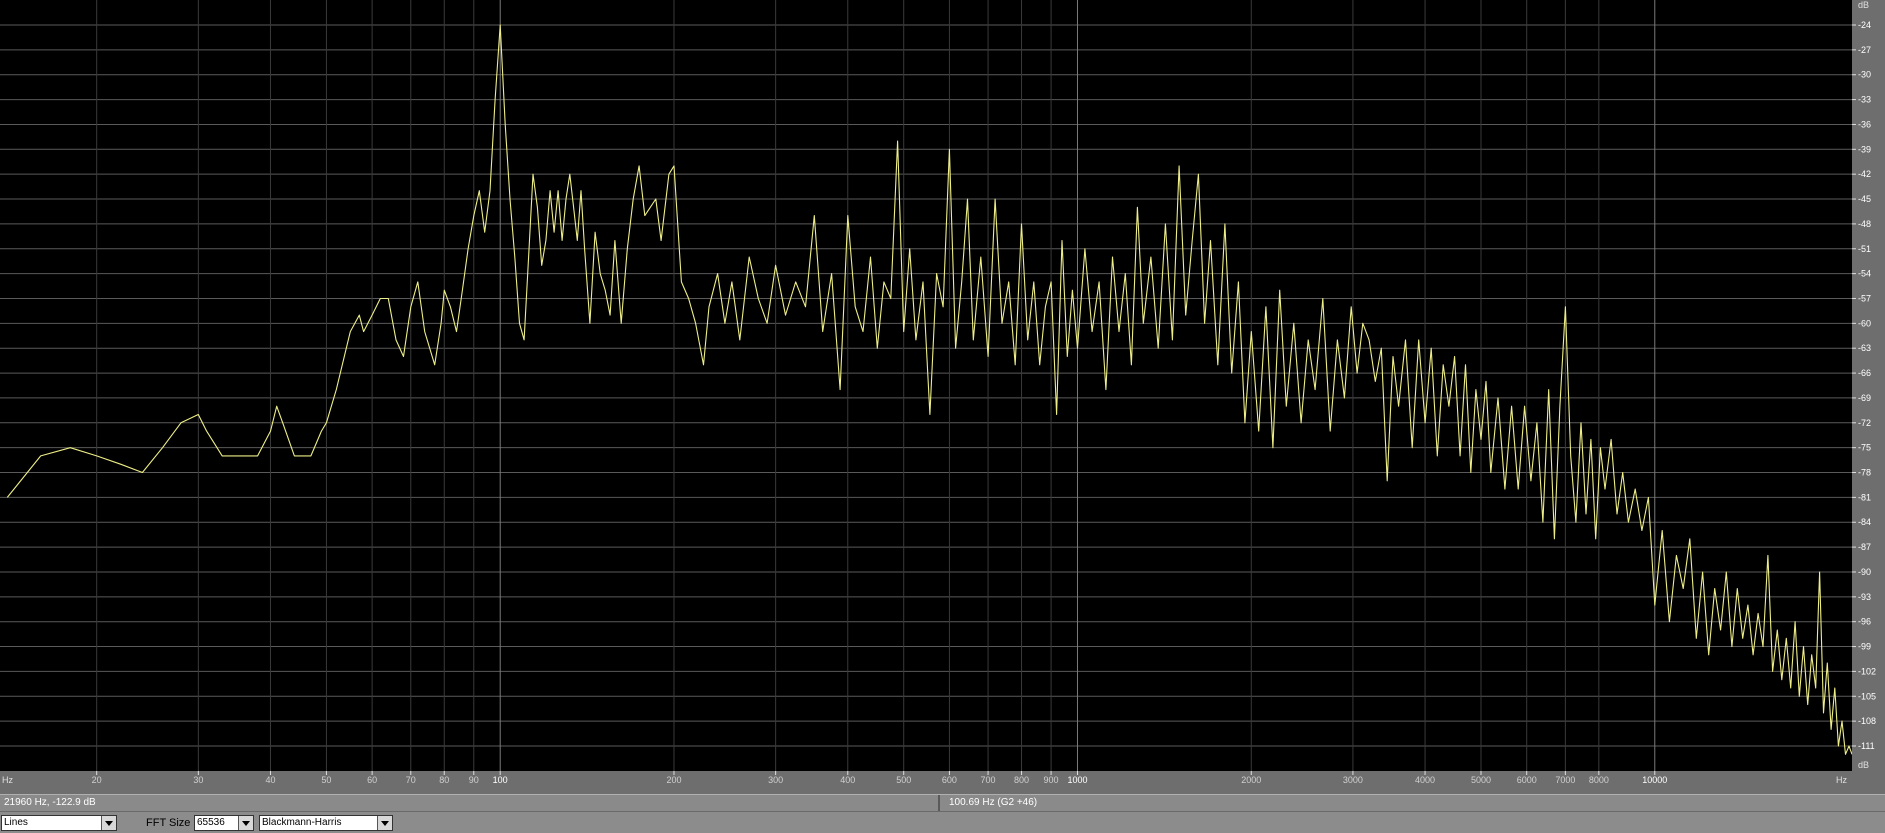 This screenshot has height=833, width=1885. What do you see at coordinates (16, 822) in the screenshot?
I see `display-mode-value: Lines` at bounding box center [16, 822].